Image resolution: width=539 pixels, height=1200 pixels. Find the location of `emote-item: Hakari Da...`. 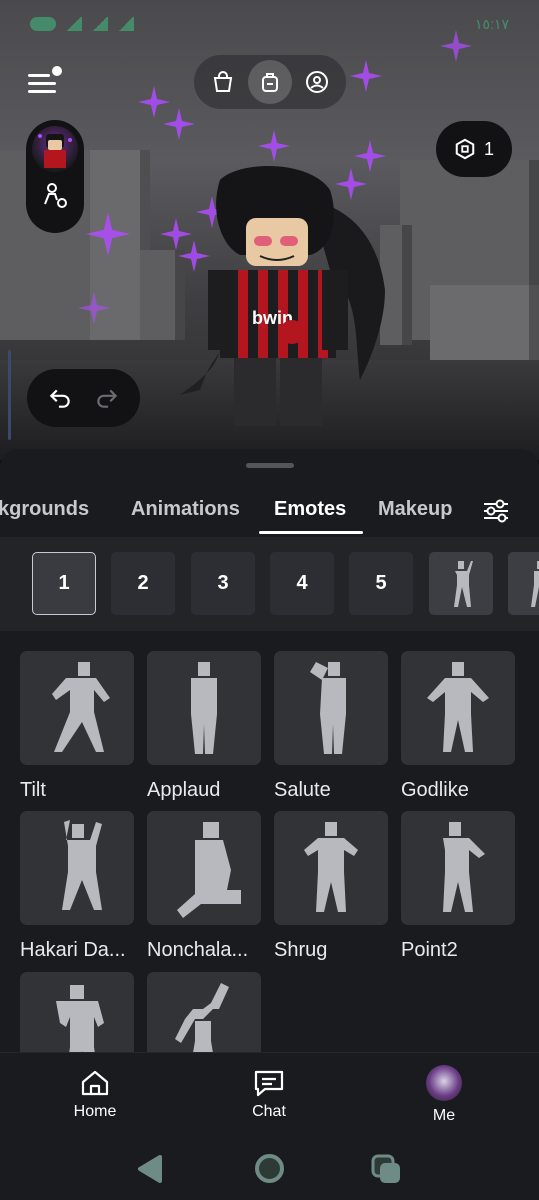

emote-item: Hakari Da... is located at coordinates (77, 886).